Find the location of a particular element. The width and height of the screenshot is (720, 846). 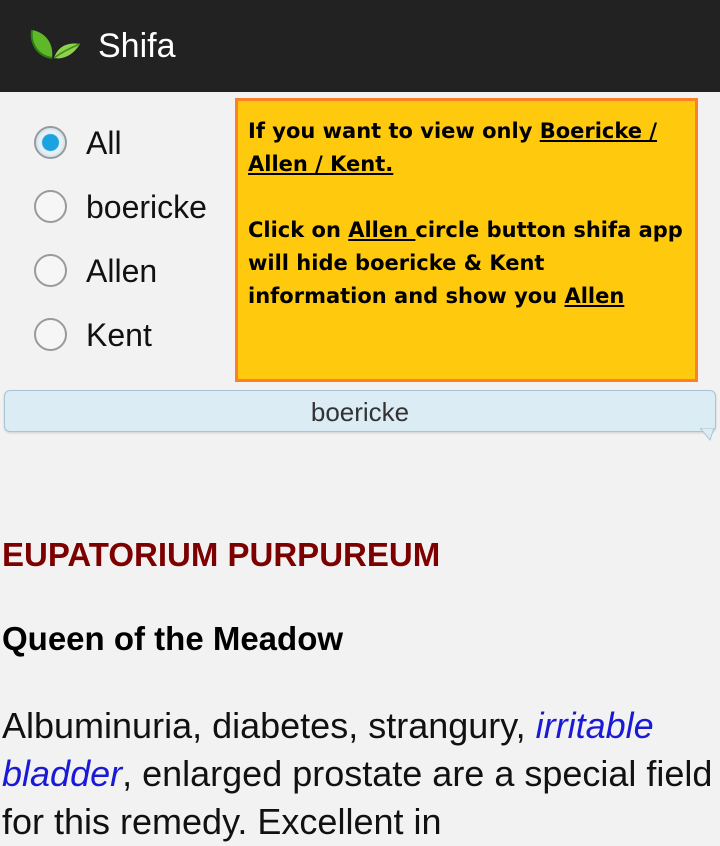

leaf-icon is located at coordinates (55, 44).